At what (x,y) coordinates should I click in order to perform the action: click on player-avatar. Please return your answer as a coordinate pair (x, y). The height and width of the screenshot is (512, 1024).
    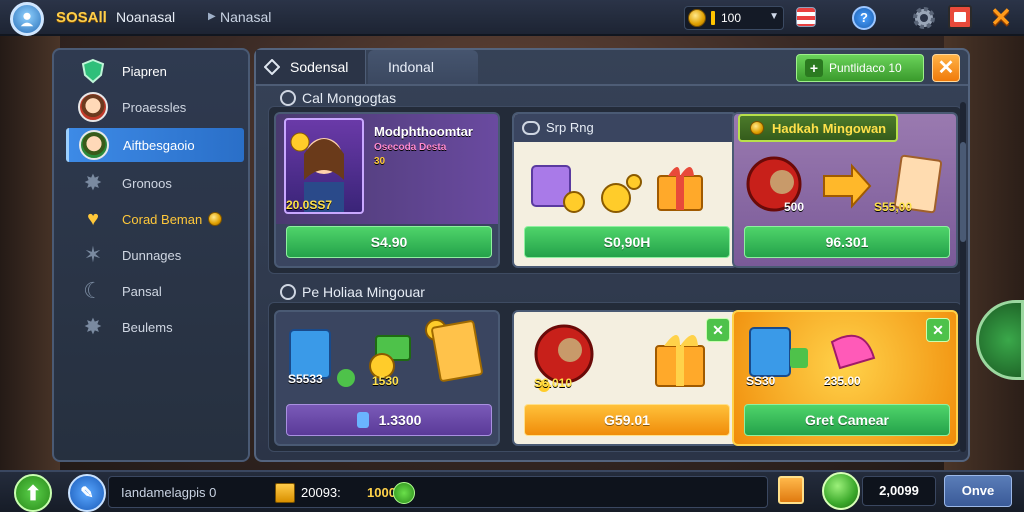
    Looking at the image, I should click on (27, 19).